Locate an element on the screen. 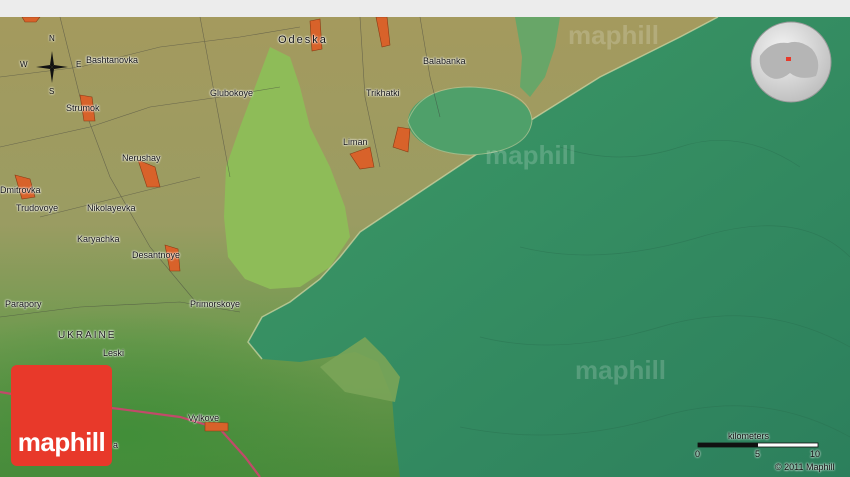 The image size is (850, 477). place-label: Nerushay is located at coordinates (141, 158).